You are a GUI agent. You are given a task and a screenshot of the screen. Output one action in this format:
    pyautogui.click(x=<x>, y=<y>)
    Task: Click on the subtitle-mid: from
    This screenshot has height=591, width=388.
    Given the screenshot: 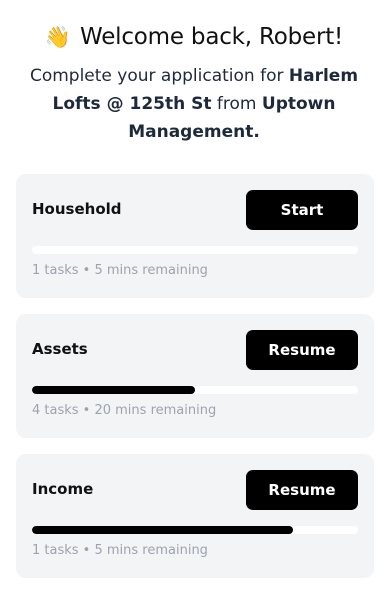 What is the action you would take?
    pyautogui.click(x=236, y=104)
    